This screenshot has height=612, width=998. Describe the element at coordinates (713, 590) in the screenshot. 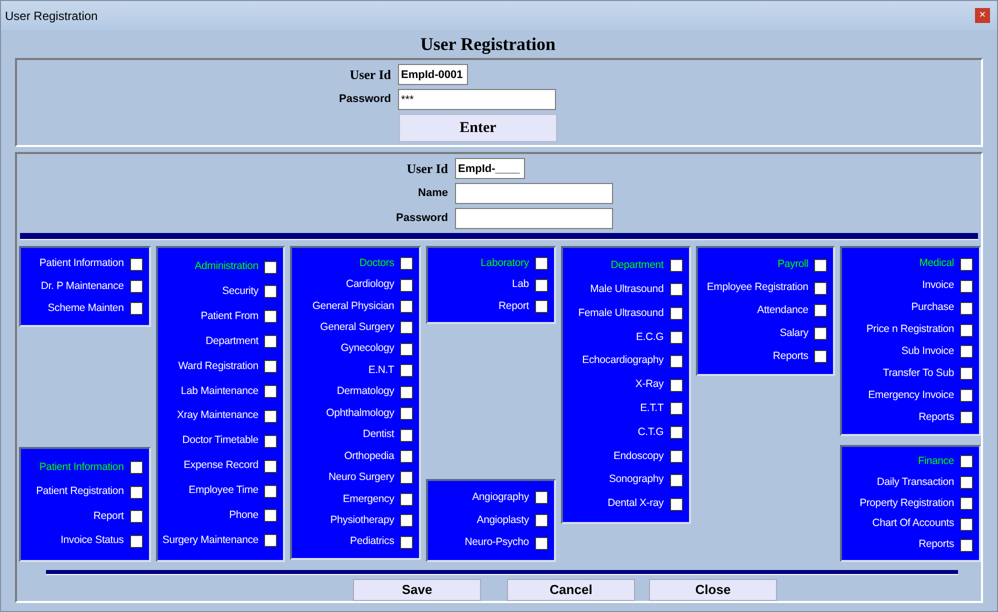

I see `action-button: Close` at that location.